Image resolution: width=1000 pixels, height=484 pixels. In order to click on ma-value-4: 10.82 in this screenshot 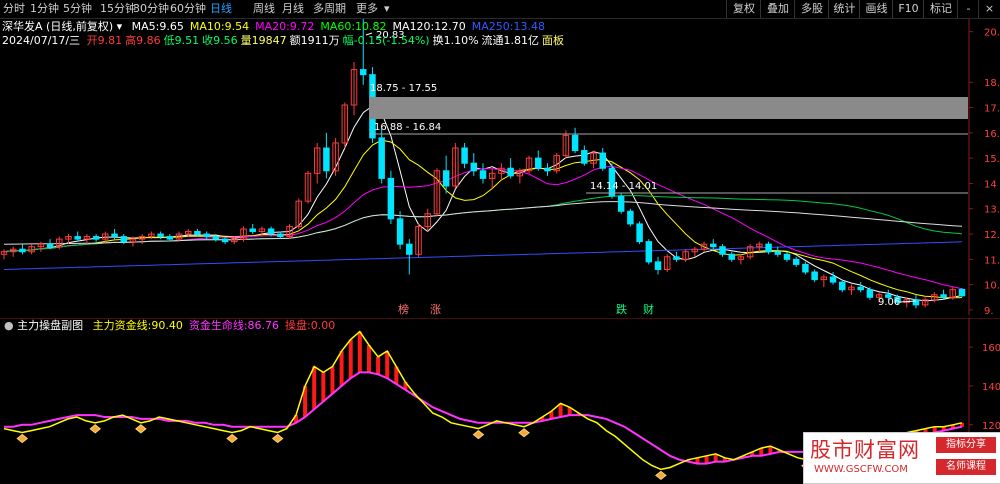, I will do `click(371, 26)`.